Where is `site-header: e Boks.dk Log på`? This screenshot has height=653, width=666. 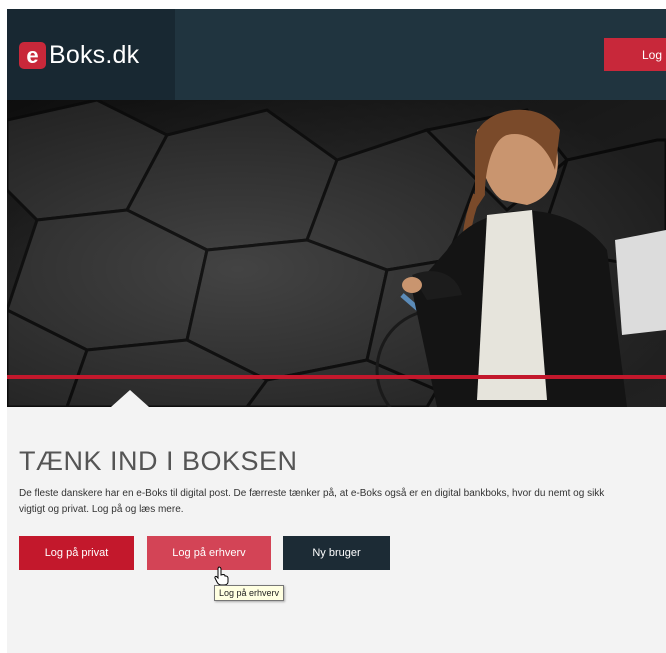 site-header: e Boks.dk Log på is located at coordinates (336, 54).